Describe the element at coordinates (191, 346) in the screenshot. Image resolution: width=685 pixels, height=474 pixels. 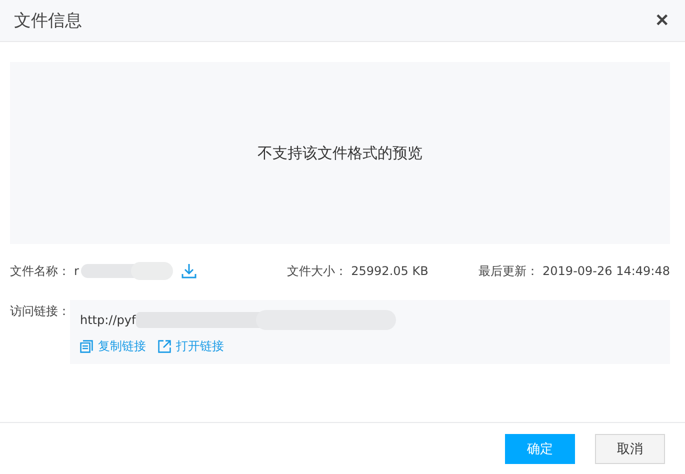
I see `link-action: 打开链接` at that location.